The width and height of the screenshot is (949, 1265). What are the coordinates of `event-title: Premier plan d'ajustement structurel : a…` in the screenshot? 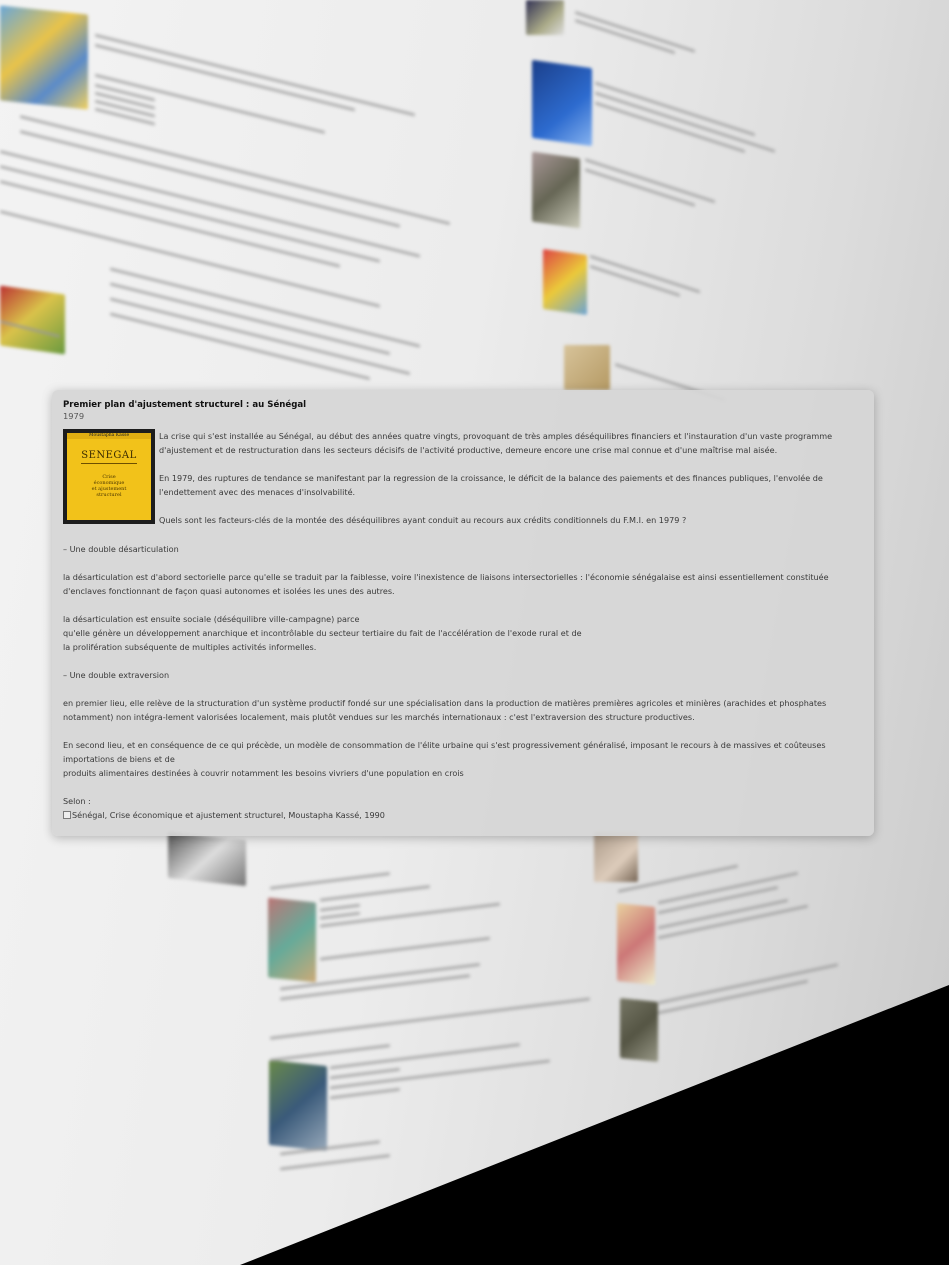 It's located at (185, 405).